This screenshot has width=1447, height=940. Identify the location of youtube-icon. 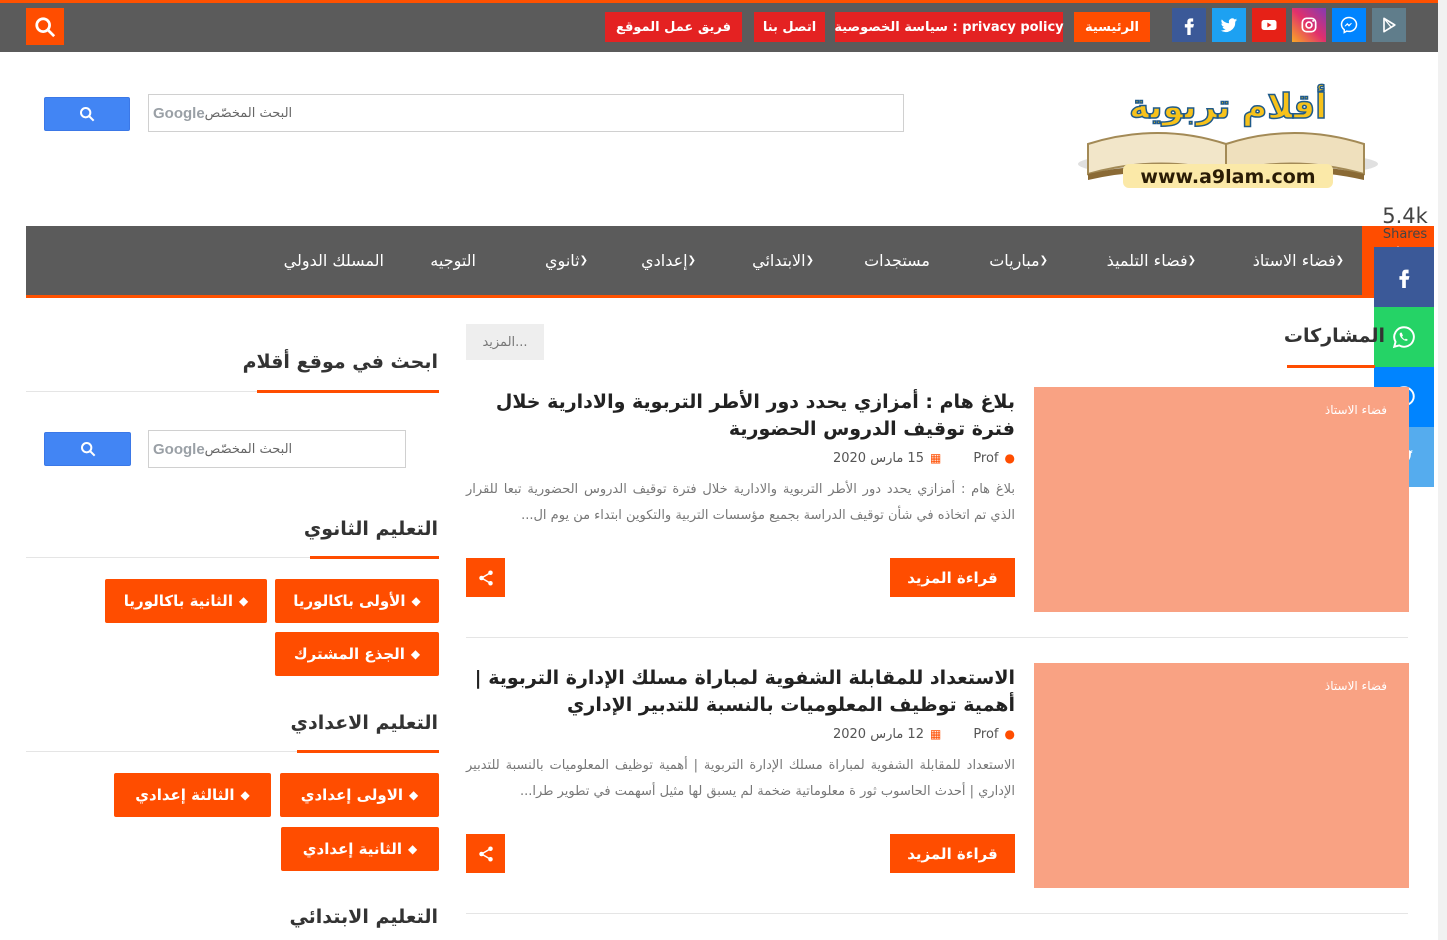
(1269, 25).